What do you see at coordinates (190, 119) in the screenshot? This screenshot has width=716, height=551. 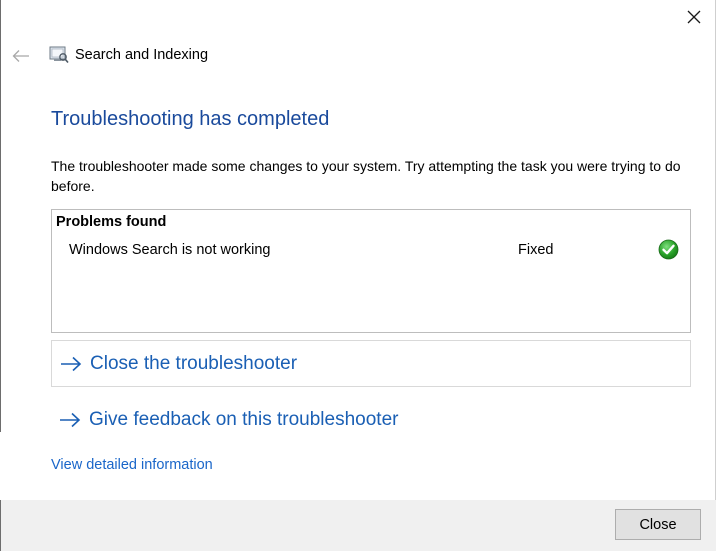 I see `page-title: Troubleshooting has completed` at bounding box center [190, 119].